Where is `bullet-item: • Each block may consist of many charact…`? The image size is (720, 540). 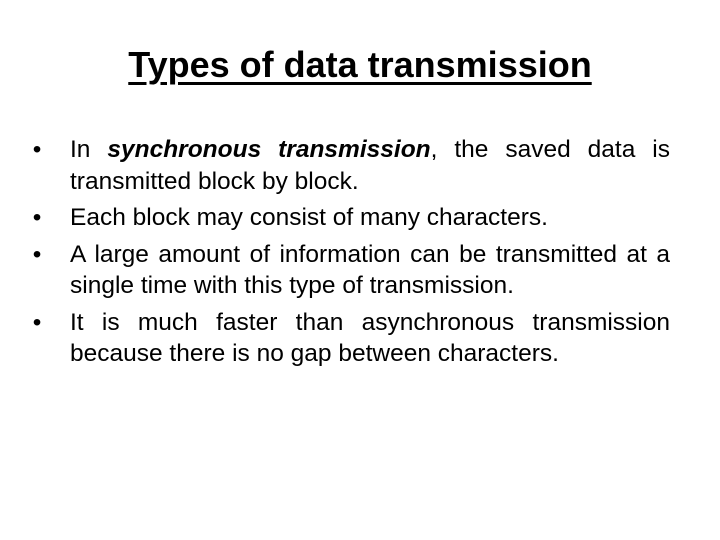 bullet-item: • Each block may consist of many charact… is located at coordinates (351, 218).